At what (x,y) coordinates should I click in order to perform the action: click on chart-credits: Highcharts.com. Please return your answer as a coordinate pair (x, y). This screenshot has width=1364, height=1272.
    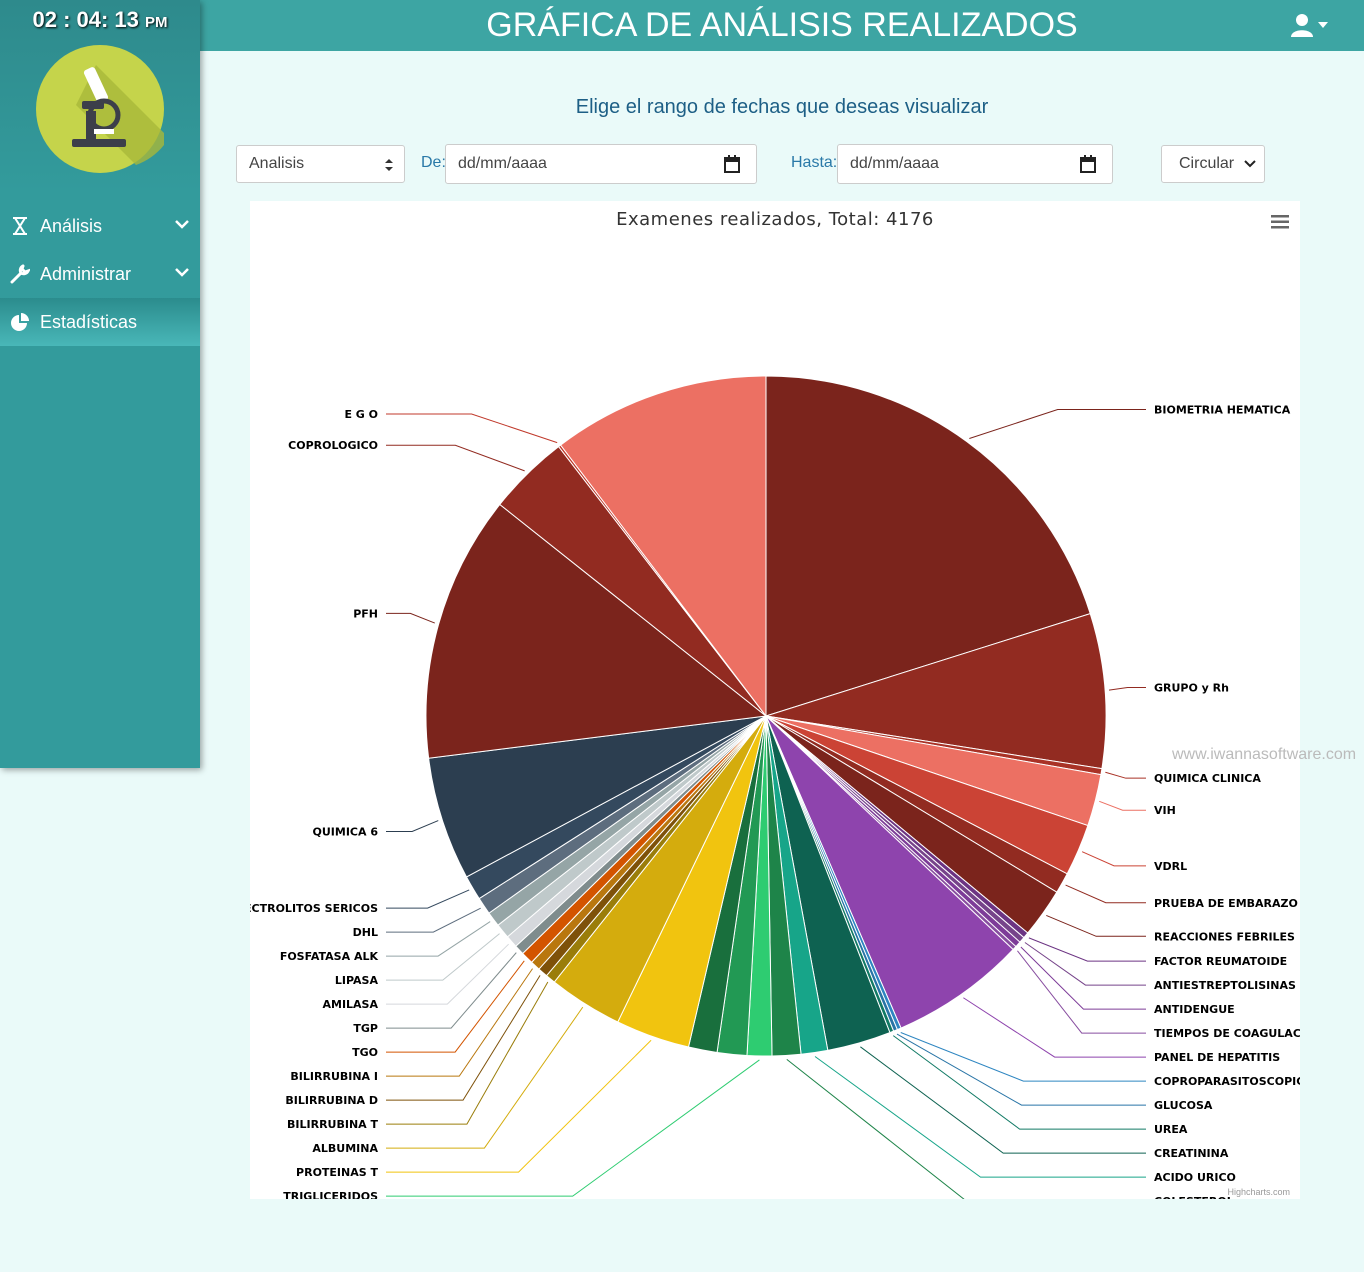
    Looking at the image, I should click on (1258, 1192).